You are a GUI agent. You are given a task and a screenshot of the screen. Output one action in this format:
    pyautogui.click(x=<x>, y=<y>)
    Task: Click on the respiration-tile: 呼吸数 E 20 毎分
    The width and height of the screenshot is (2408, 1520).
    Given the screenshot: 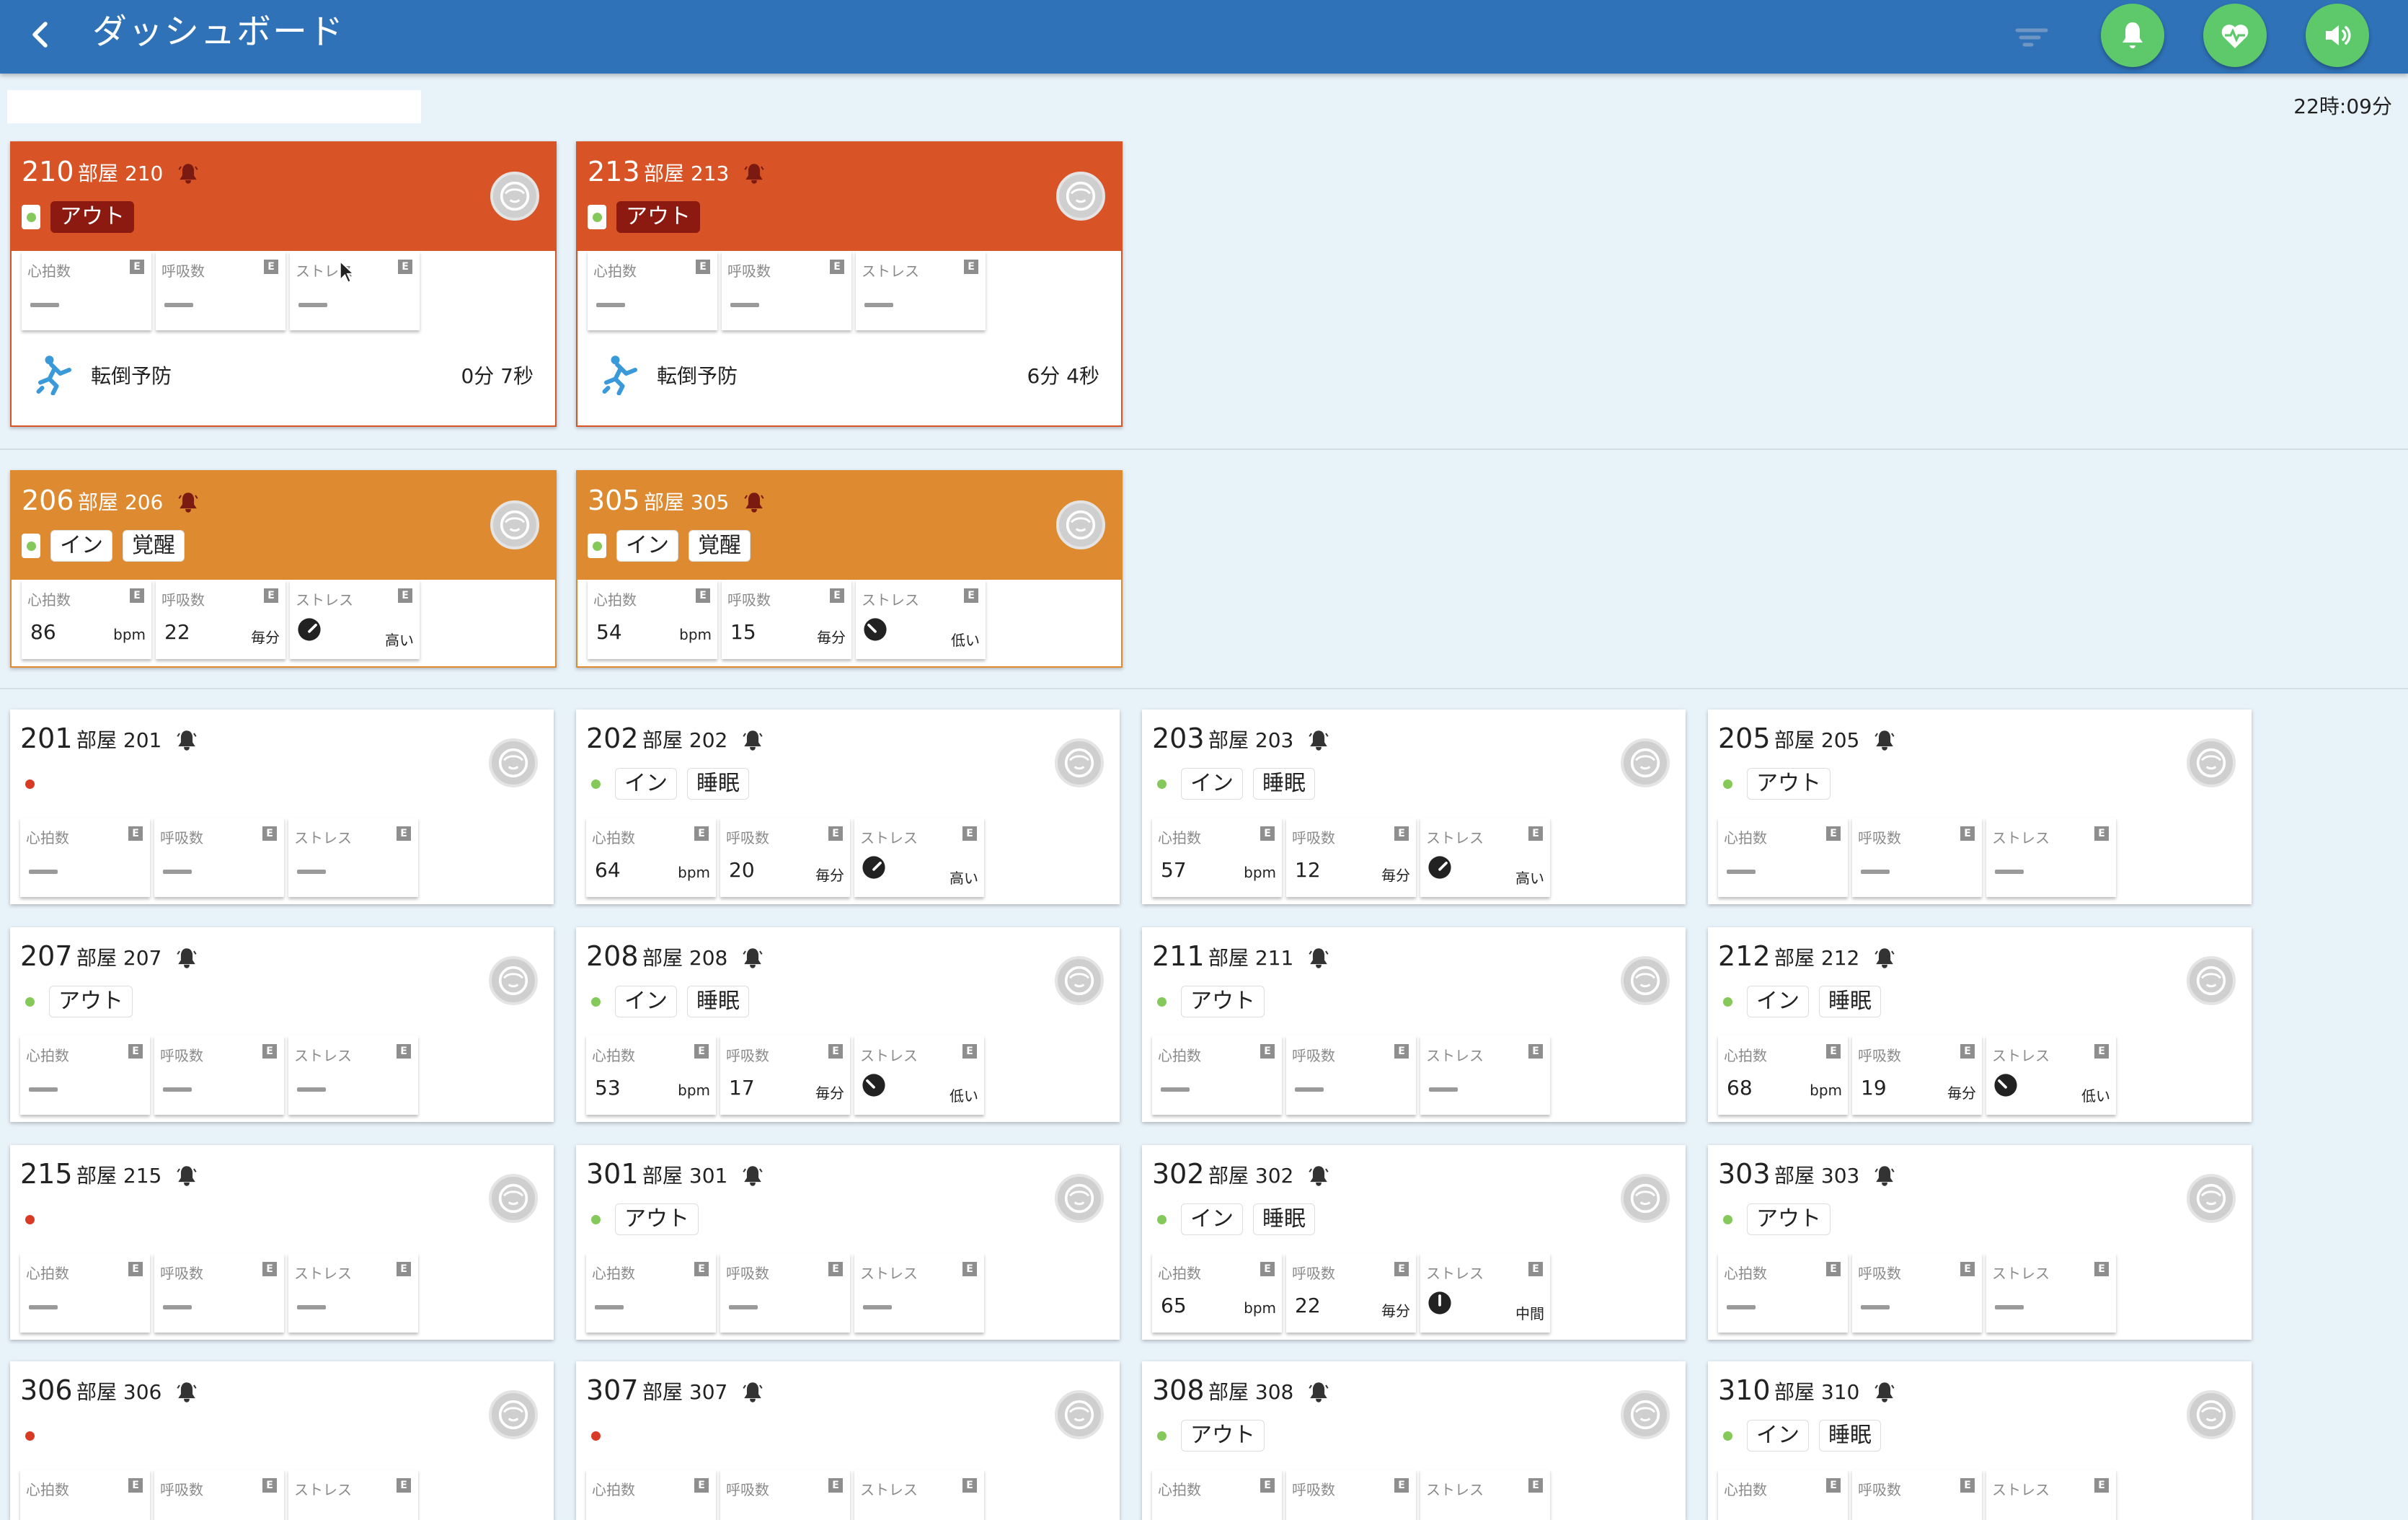 What is the action you would take?
    pyautogui.click(x=785, y=857)
    